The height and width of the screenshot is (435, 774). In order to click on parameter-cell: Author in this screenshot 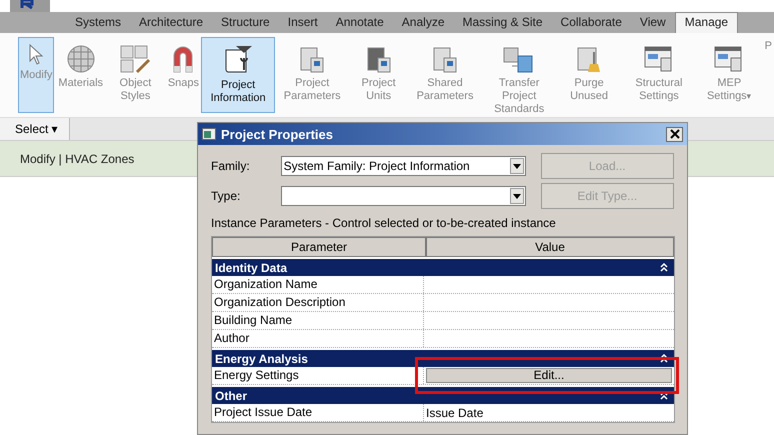, I will do `click(318, 338)`.